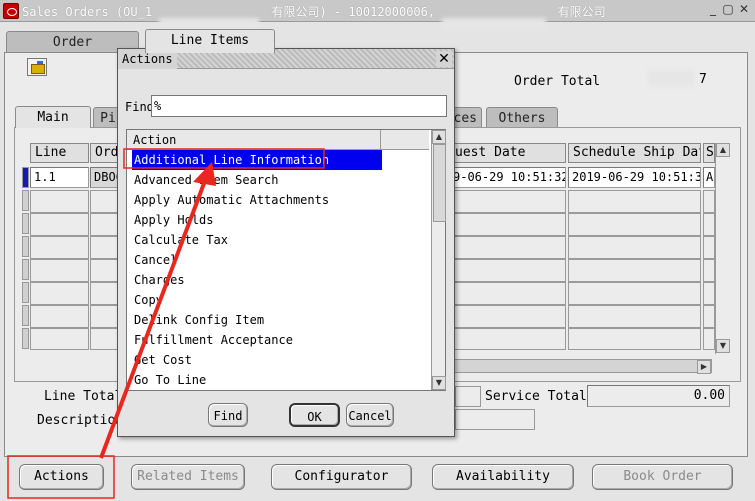 This screenshot has height=501, width=755. I want to click on annotation-arrow-line, so click(153, 318).